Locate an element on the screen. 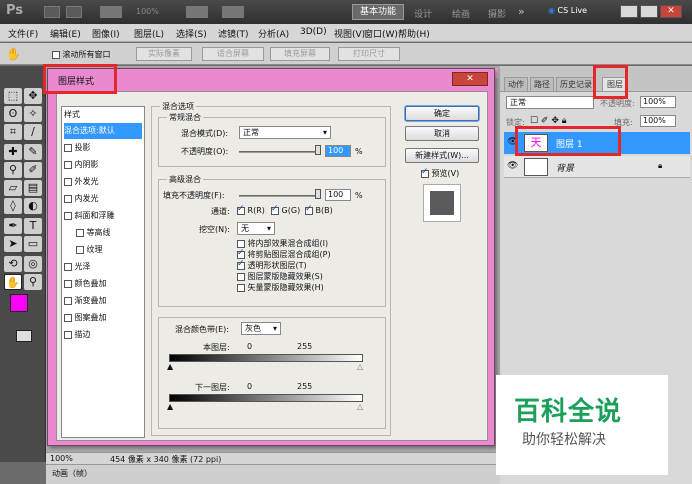 The height and width of the screenshot is (484, 692). fit-screen-button: 适合屏幕 is located at coordinates (233, 54).